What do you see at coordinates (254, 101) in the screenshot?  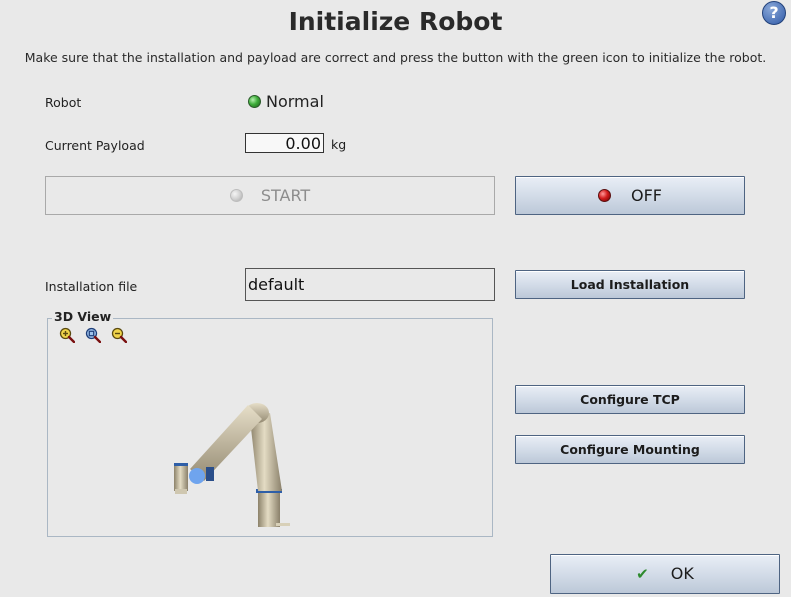 I see `status-led-icon` at bounding box center [254, 101].